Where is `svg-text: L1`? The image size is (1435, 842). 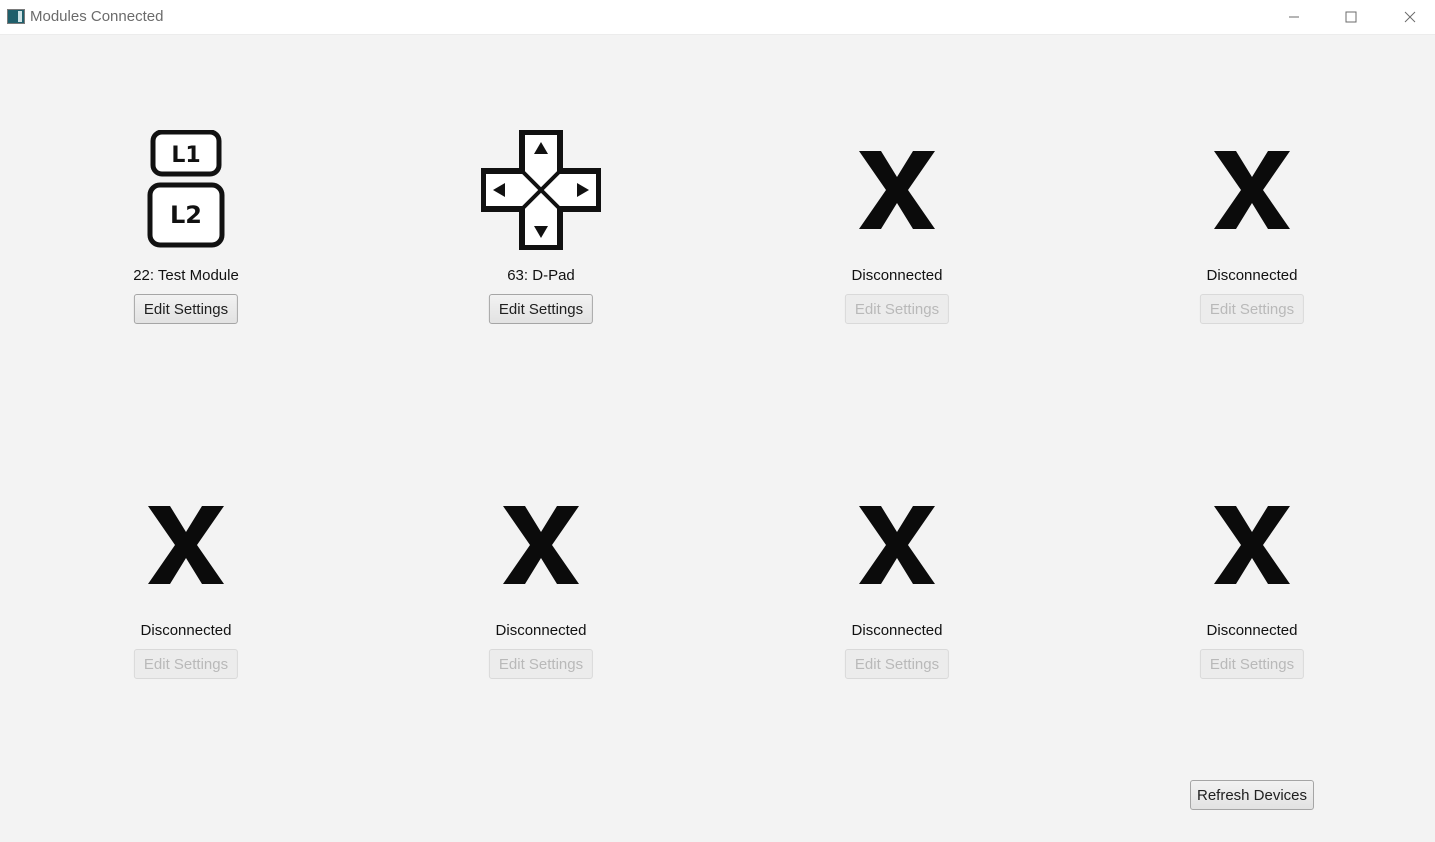 svg-text: L1 is located at coordinates (185, 155).